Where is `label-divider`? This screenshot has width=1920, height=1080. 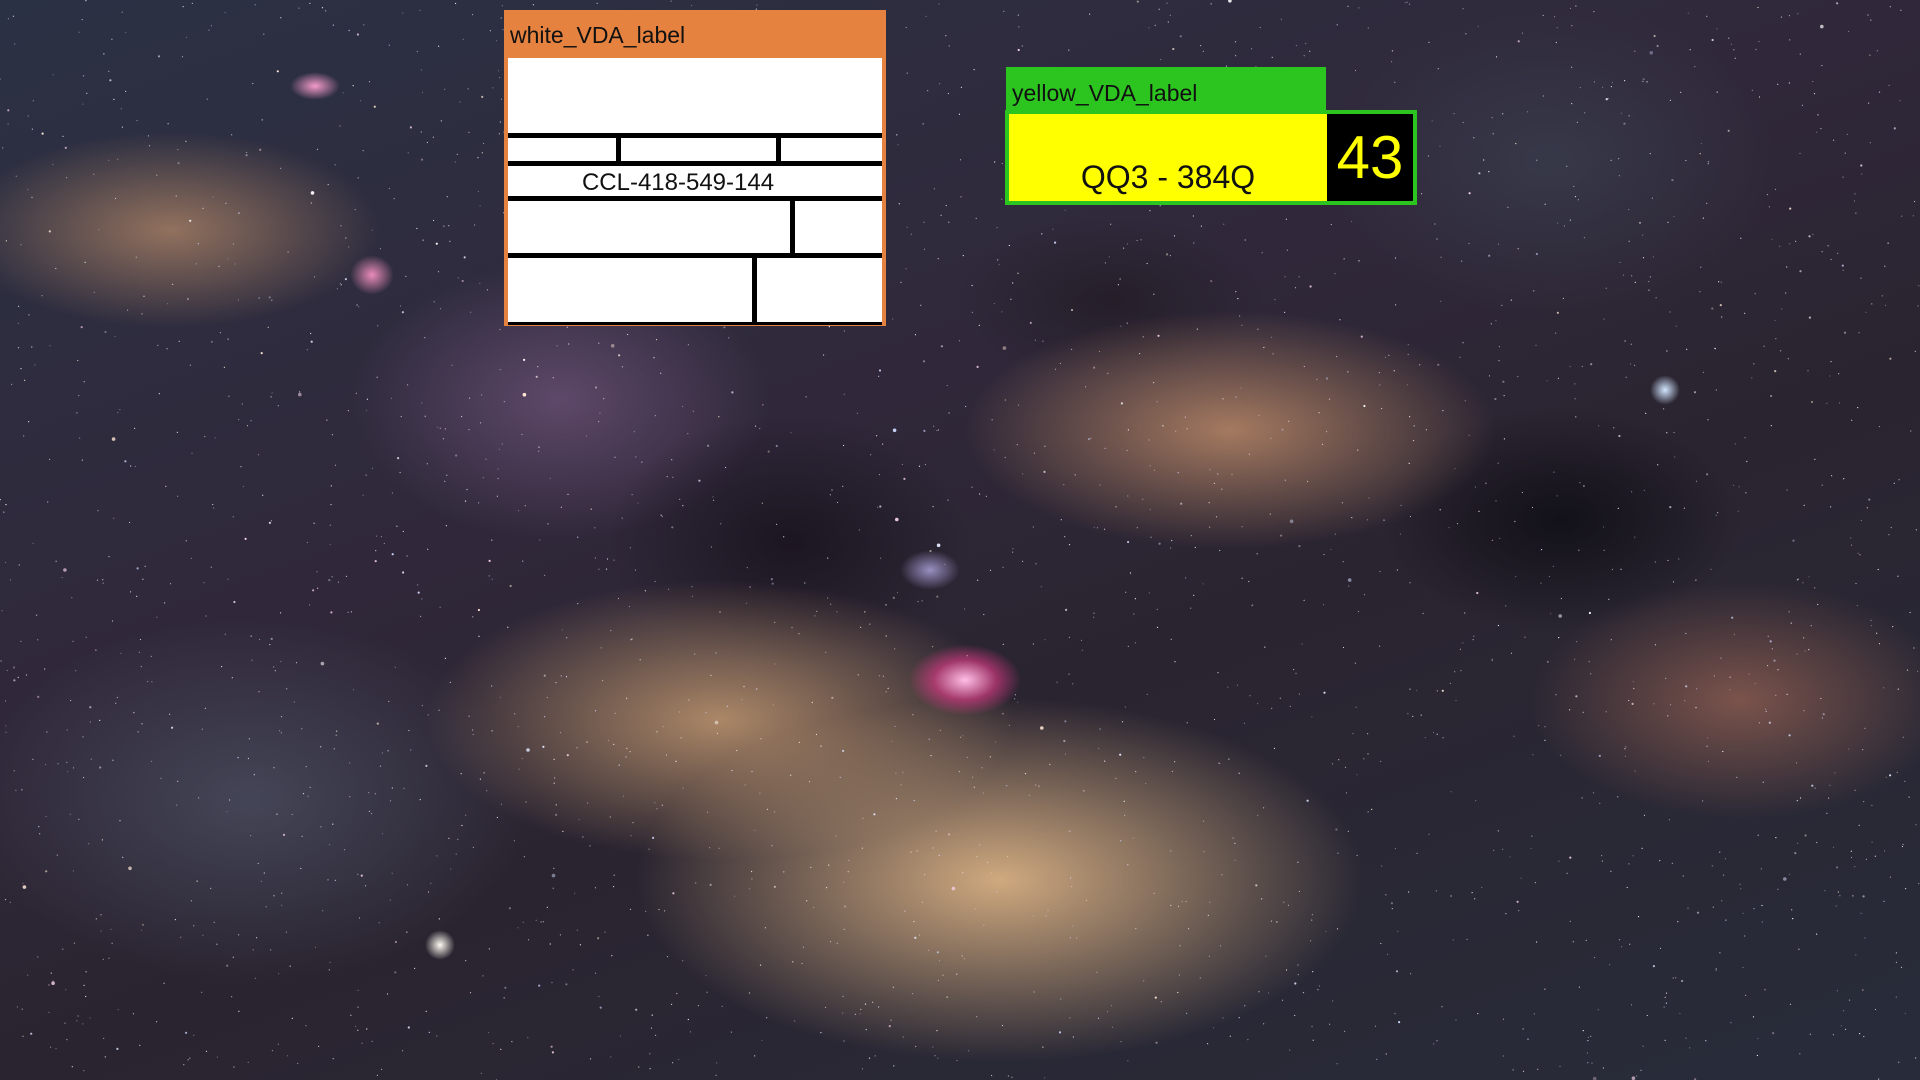 label-divider is located at coordinates (792, 227).